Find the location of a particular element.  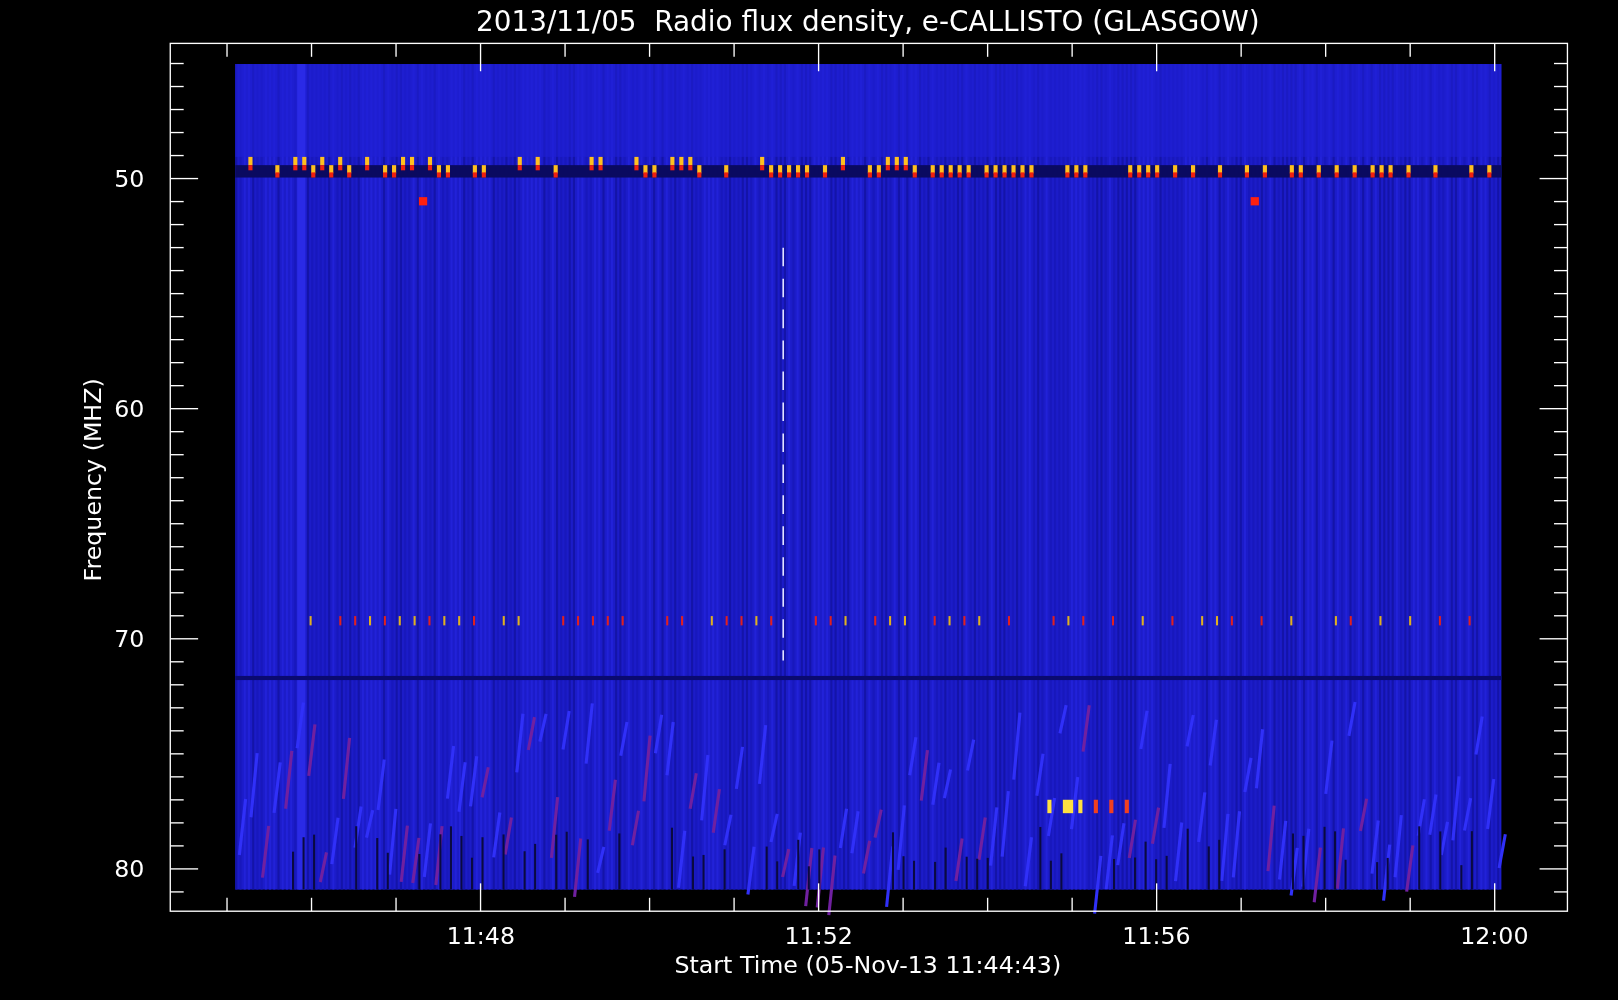

chart-title: 2013/11/05 Radio flux density, e-CALLISTO (GLASGOW) is located at coordinates (868, 21).